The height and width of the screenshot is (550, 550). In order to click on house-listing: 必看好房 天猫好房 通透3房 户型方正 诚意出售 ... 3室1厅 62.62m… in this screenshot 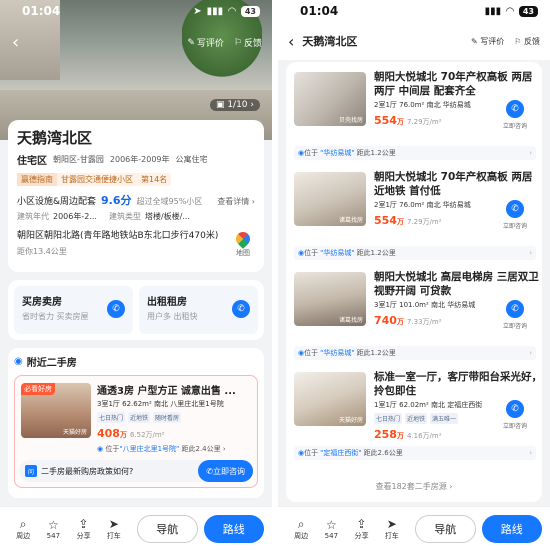, I will do `click(136, 431)`.